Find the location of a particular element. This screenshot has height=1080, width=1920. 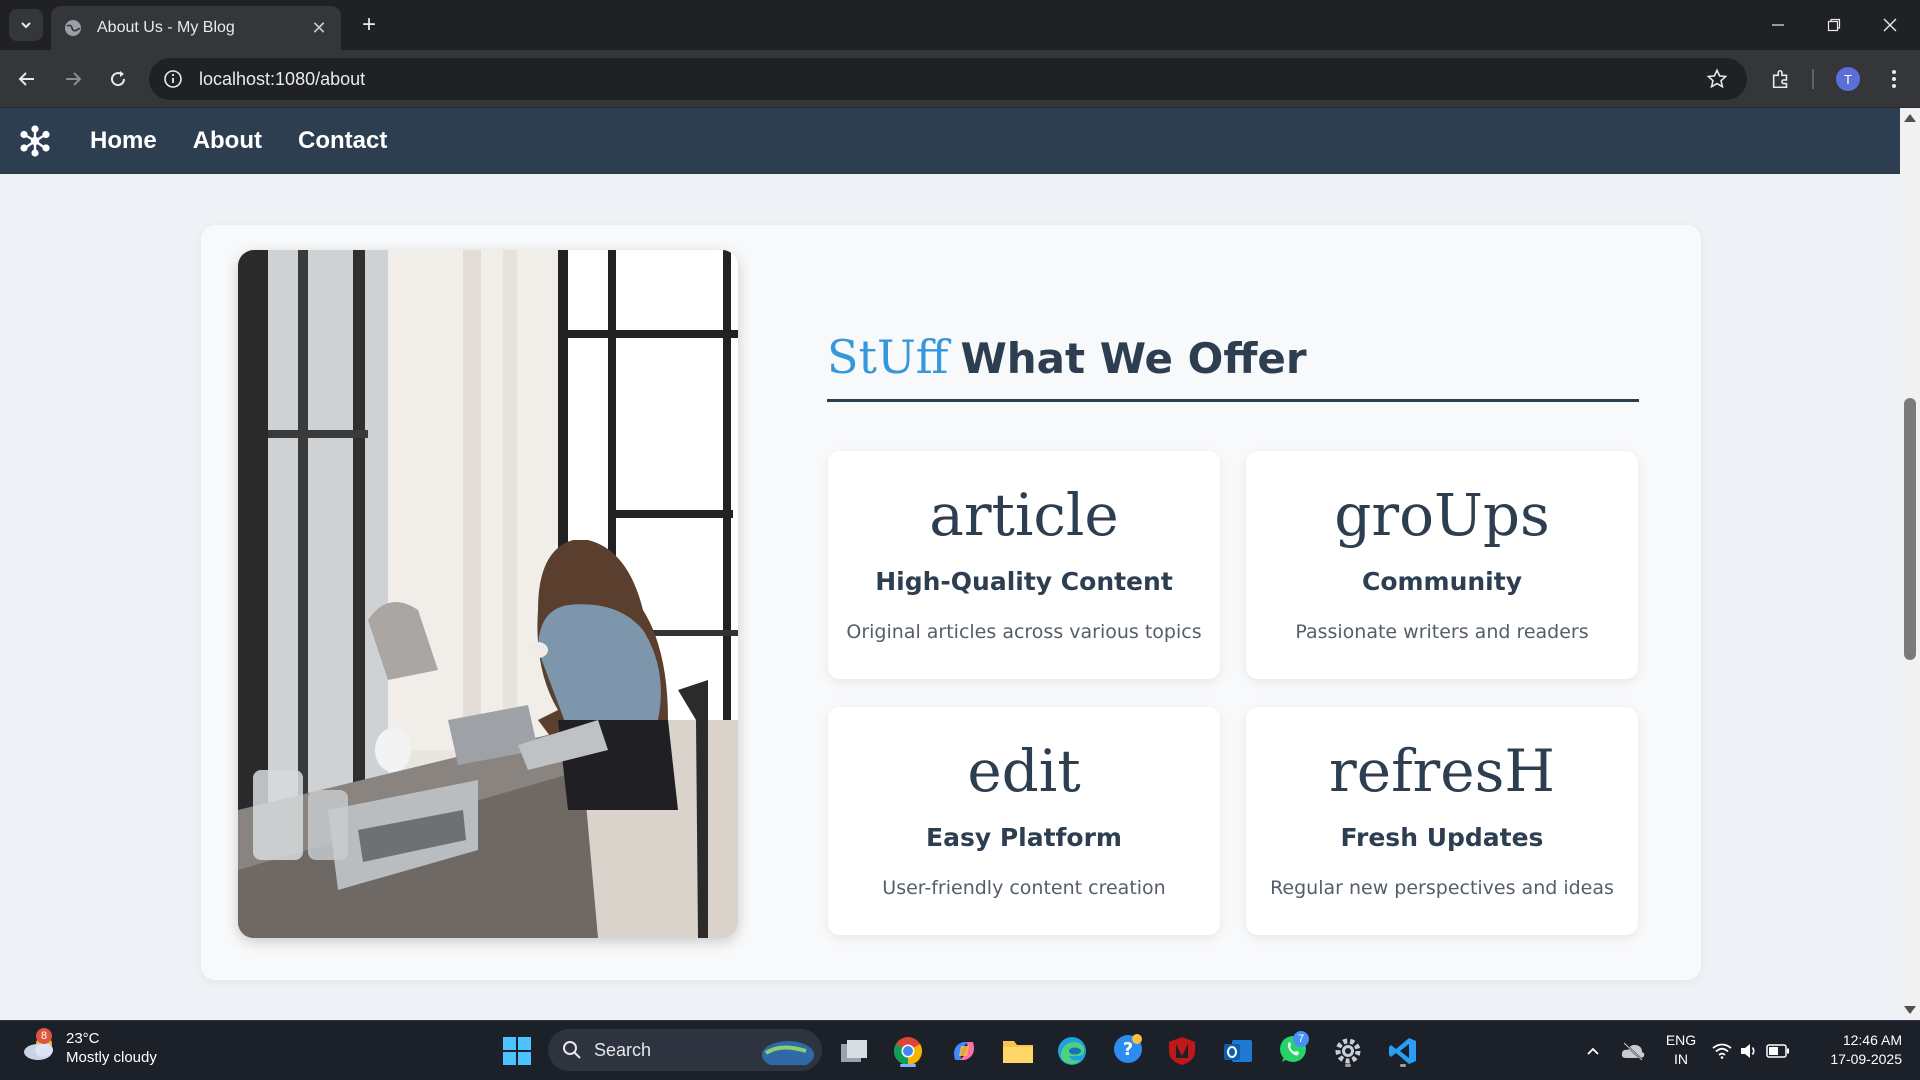

site-navbar: Home About Contact is located at coordinates (950, 141).